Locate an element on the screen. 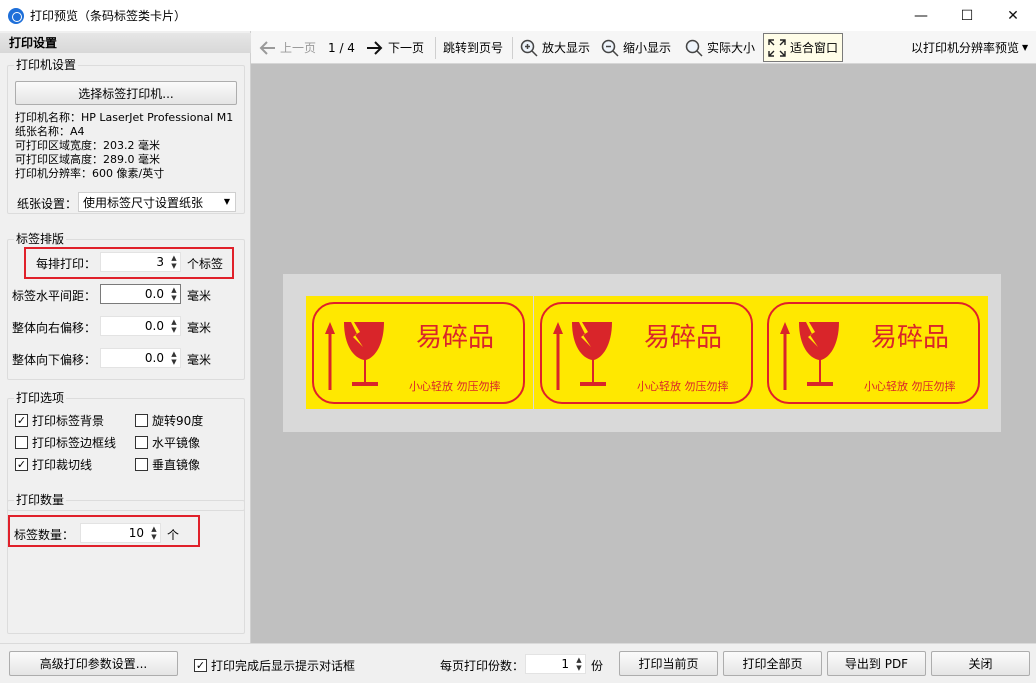 The image size is (1036, 683). checkbox-print-border: 打印标签边框线 is located at coordinates (65, 442).